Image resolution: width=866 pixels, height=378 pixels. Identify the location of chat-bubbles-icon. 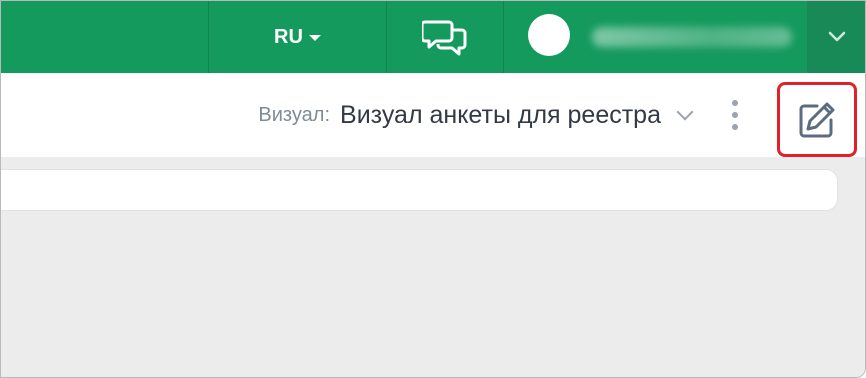
(444, 38).